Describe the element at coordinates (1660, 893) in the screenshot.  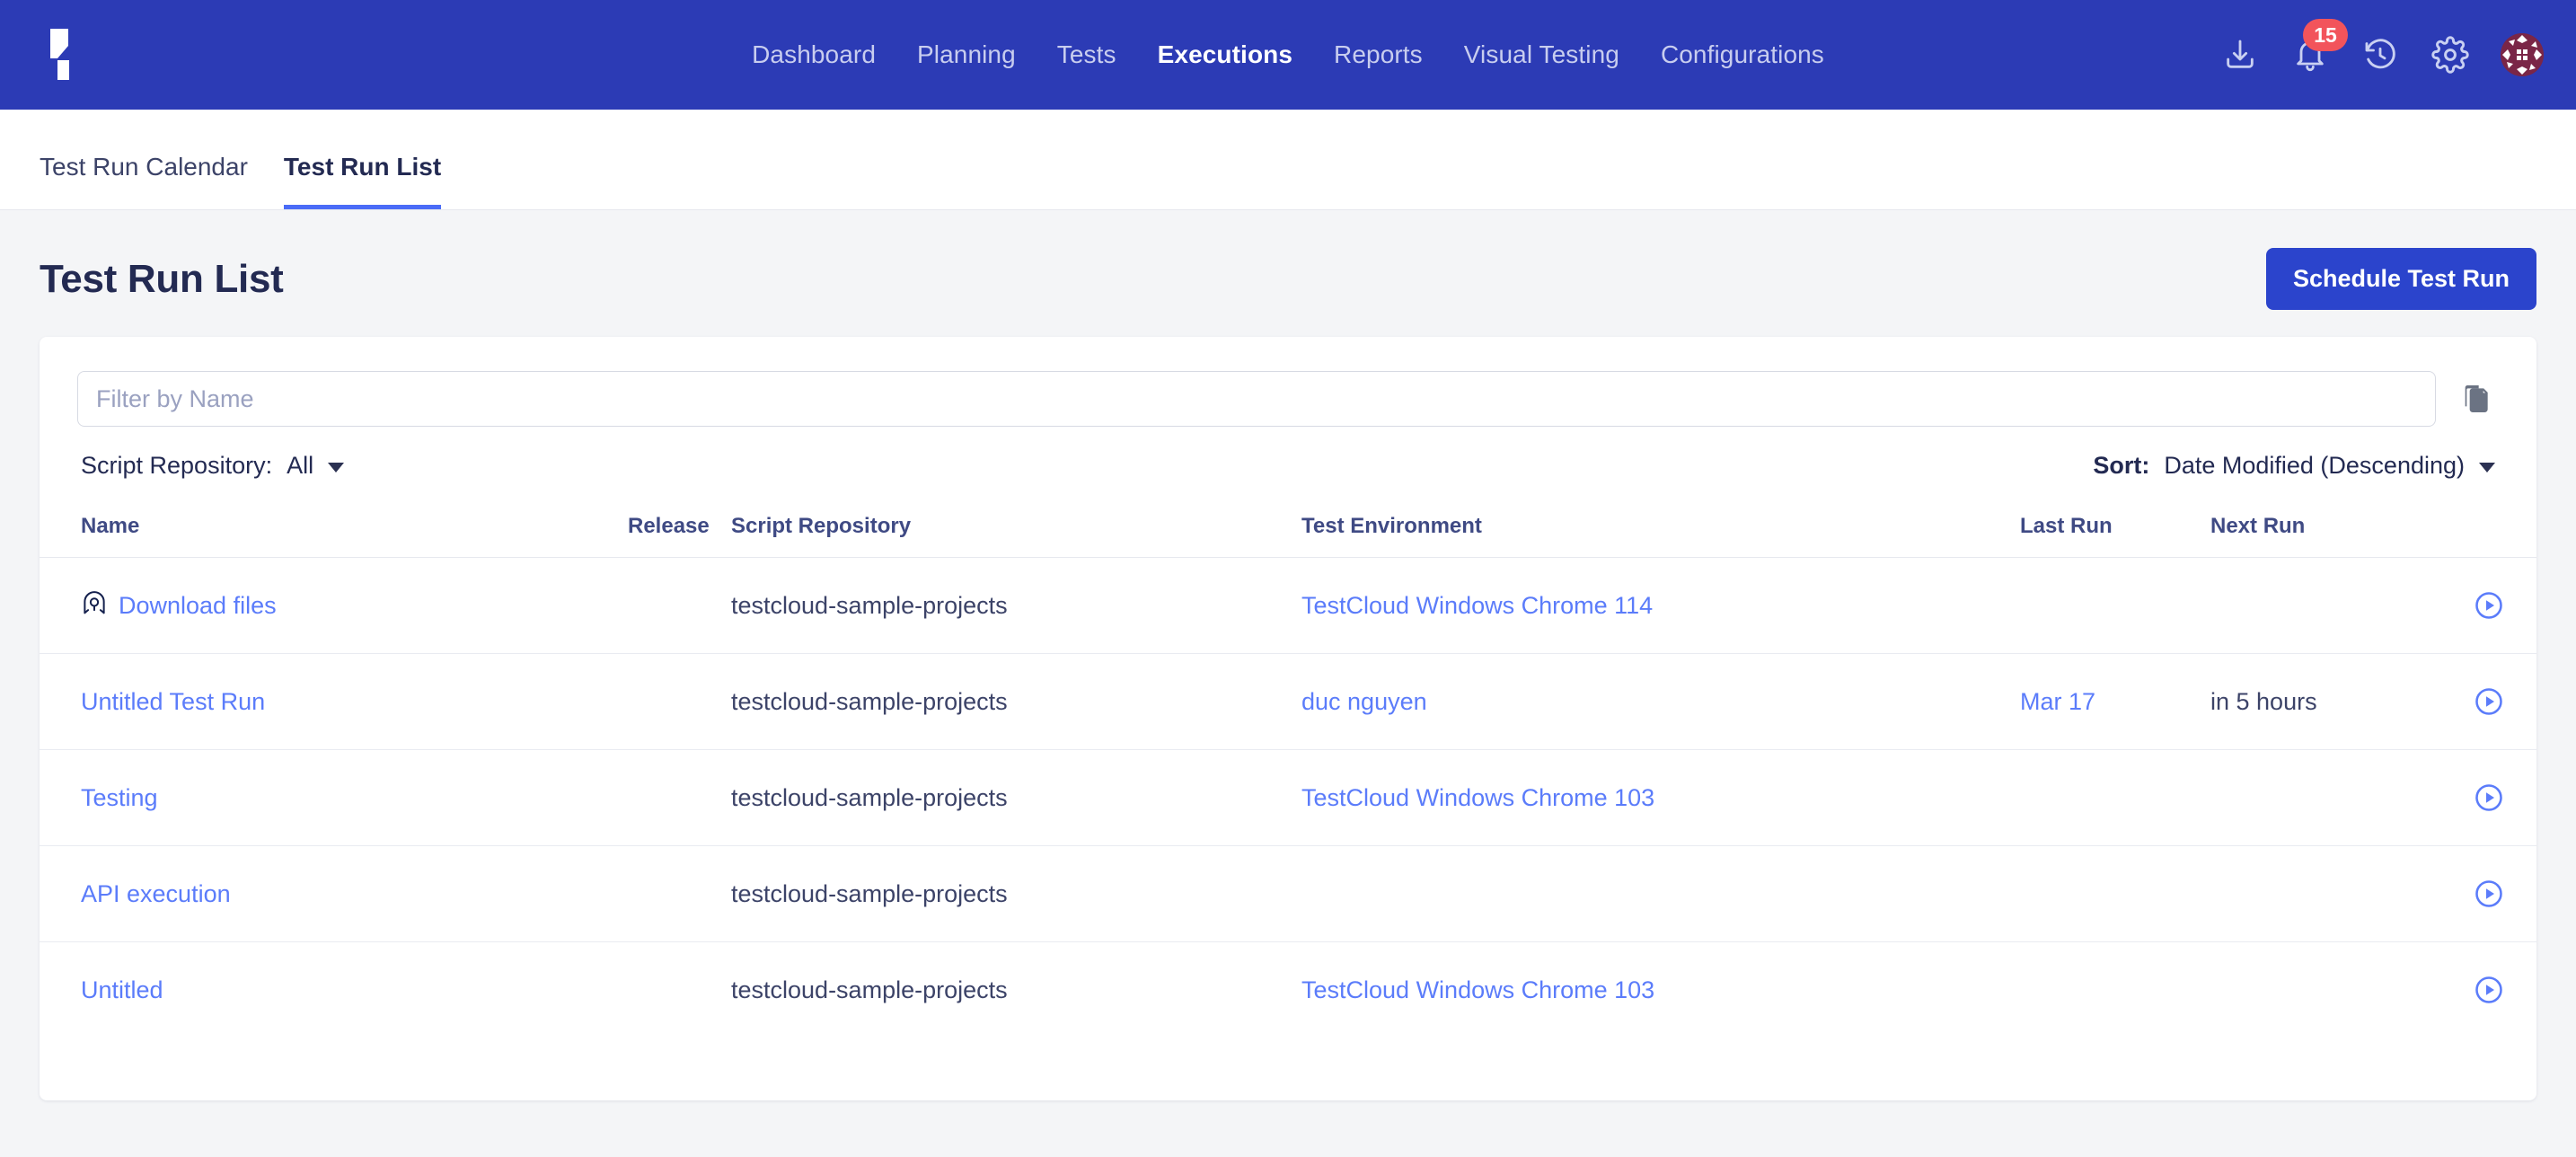
I see `cell-environment` at that location.